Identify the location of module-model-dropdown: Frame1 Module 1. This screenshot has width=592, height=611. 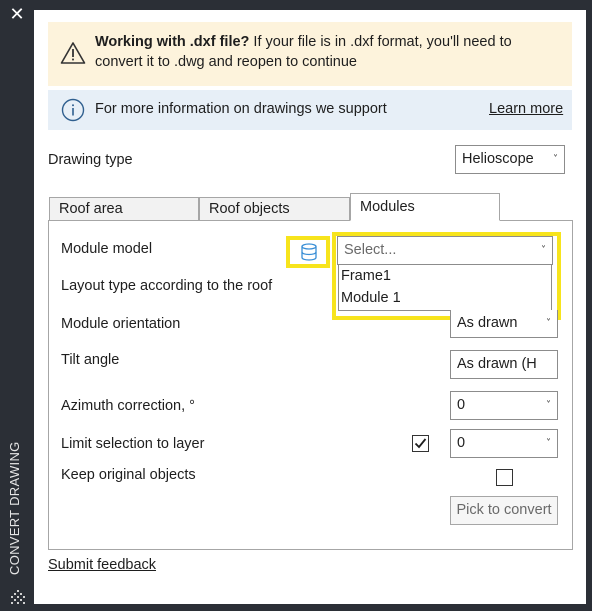
(445, 287).